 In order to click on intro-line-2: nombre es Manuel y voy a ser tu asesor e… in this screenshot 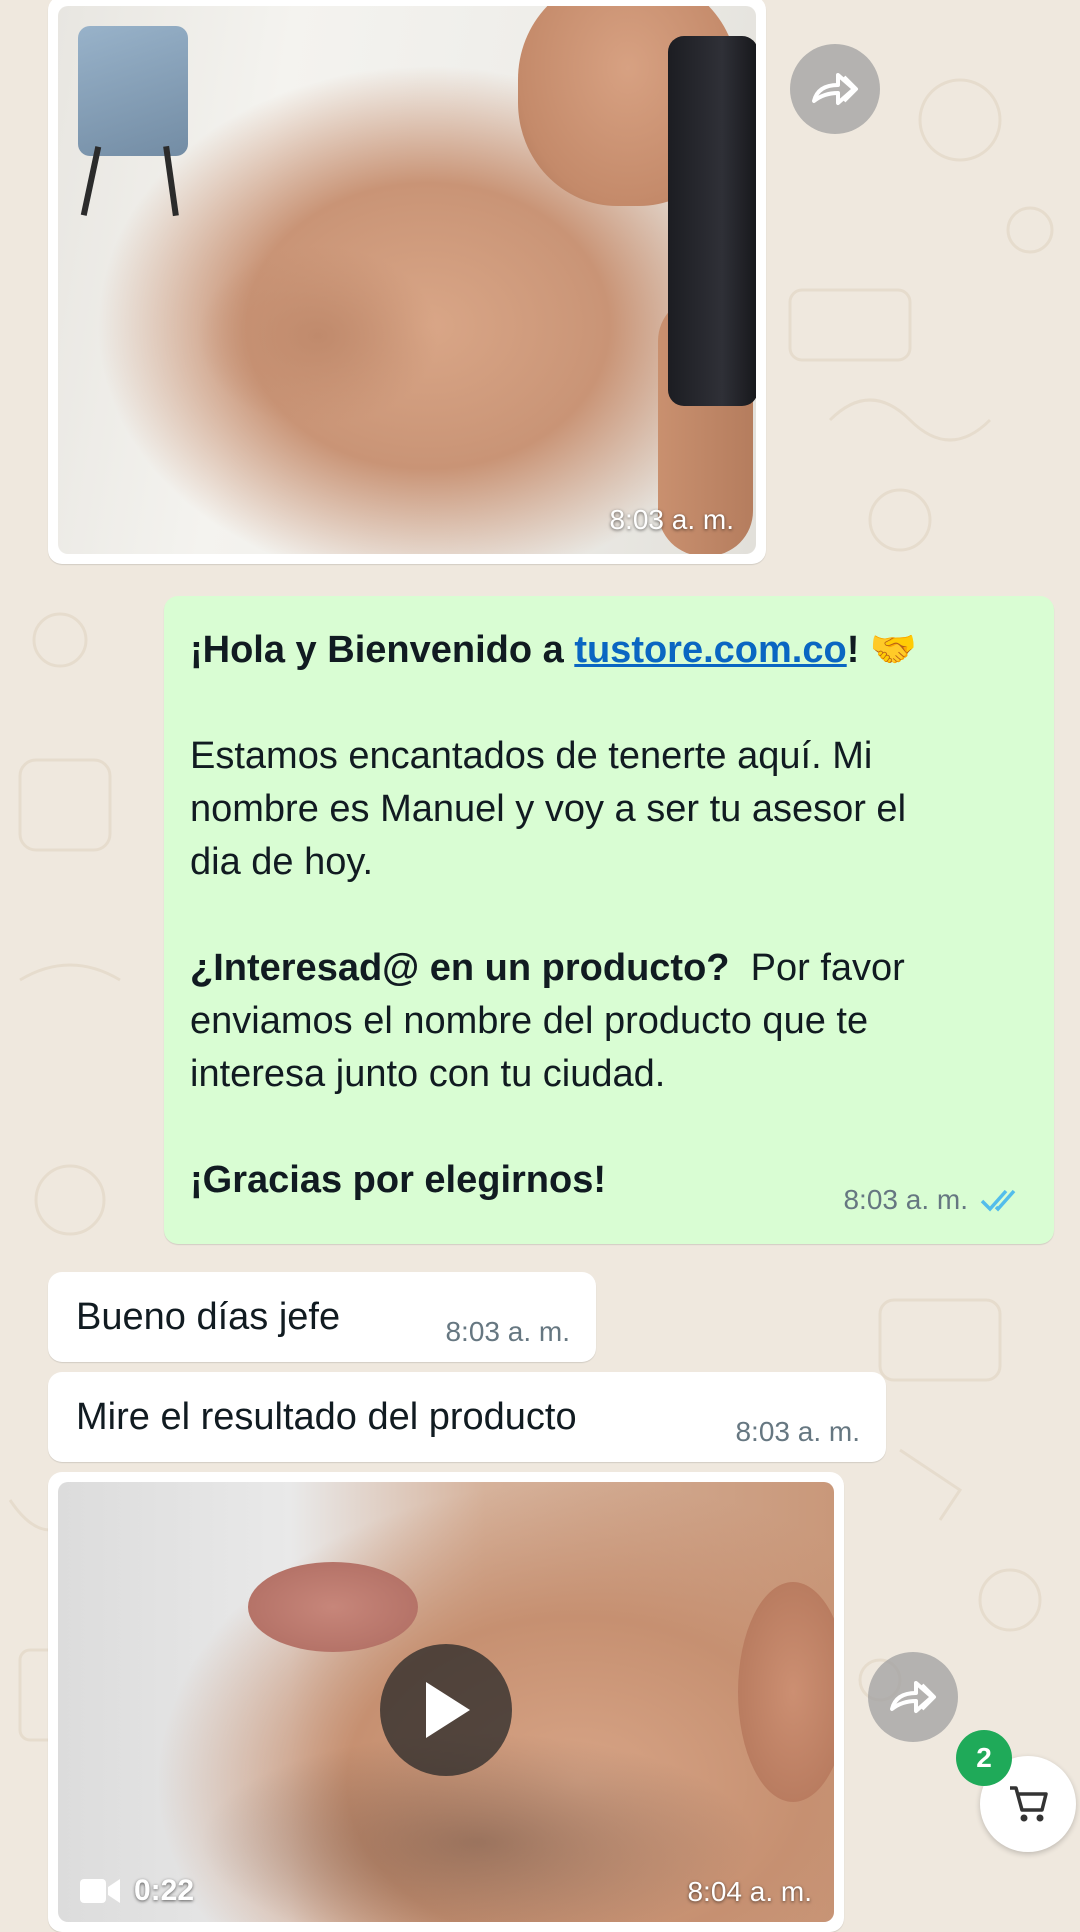, I will do `click(548, 809)`.